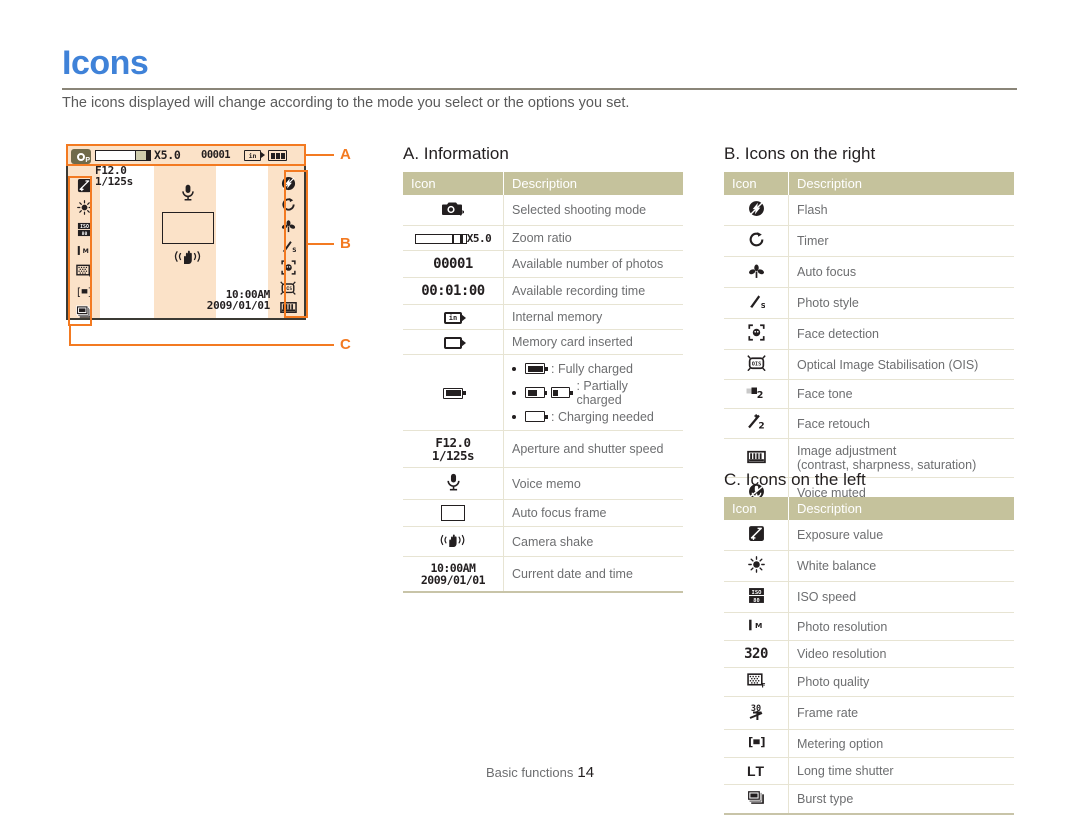 The image size is (1080, 815). What do you see at coordinates (453, 264) in the screenshot?
I see `photos-count-icon: 00001` at bounding box center [453, 264].